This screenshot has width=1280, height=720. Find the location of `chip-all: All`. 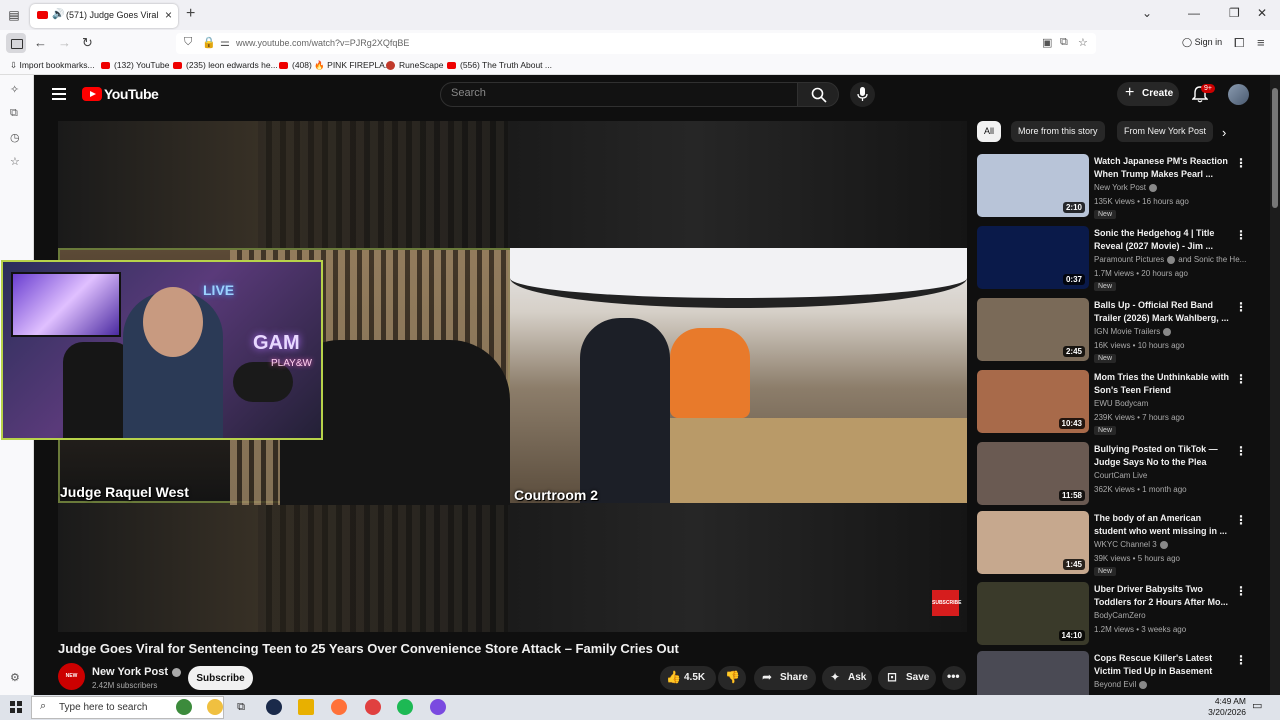

chip-all: All is located at coordinates (989, 131).